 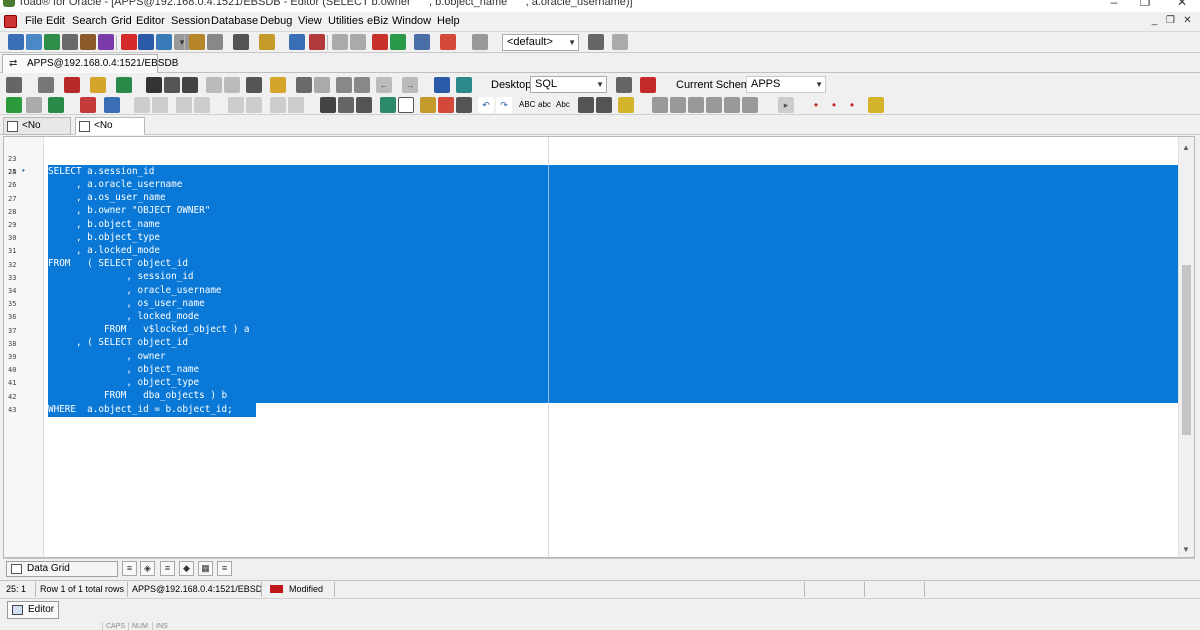 I want to click on menu-file: File, so click(x=34, y=21).